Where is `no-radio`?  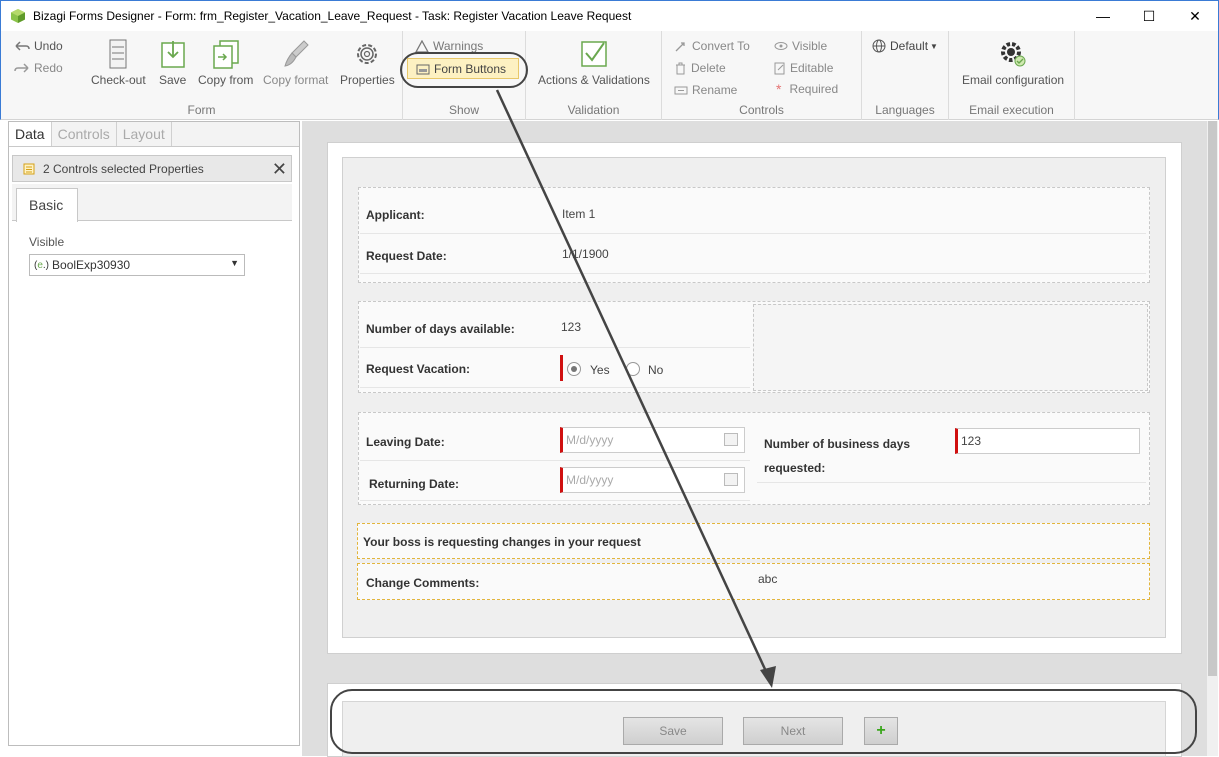
no-radio is located at coordinates (633, 369).